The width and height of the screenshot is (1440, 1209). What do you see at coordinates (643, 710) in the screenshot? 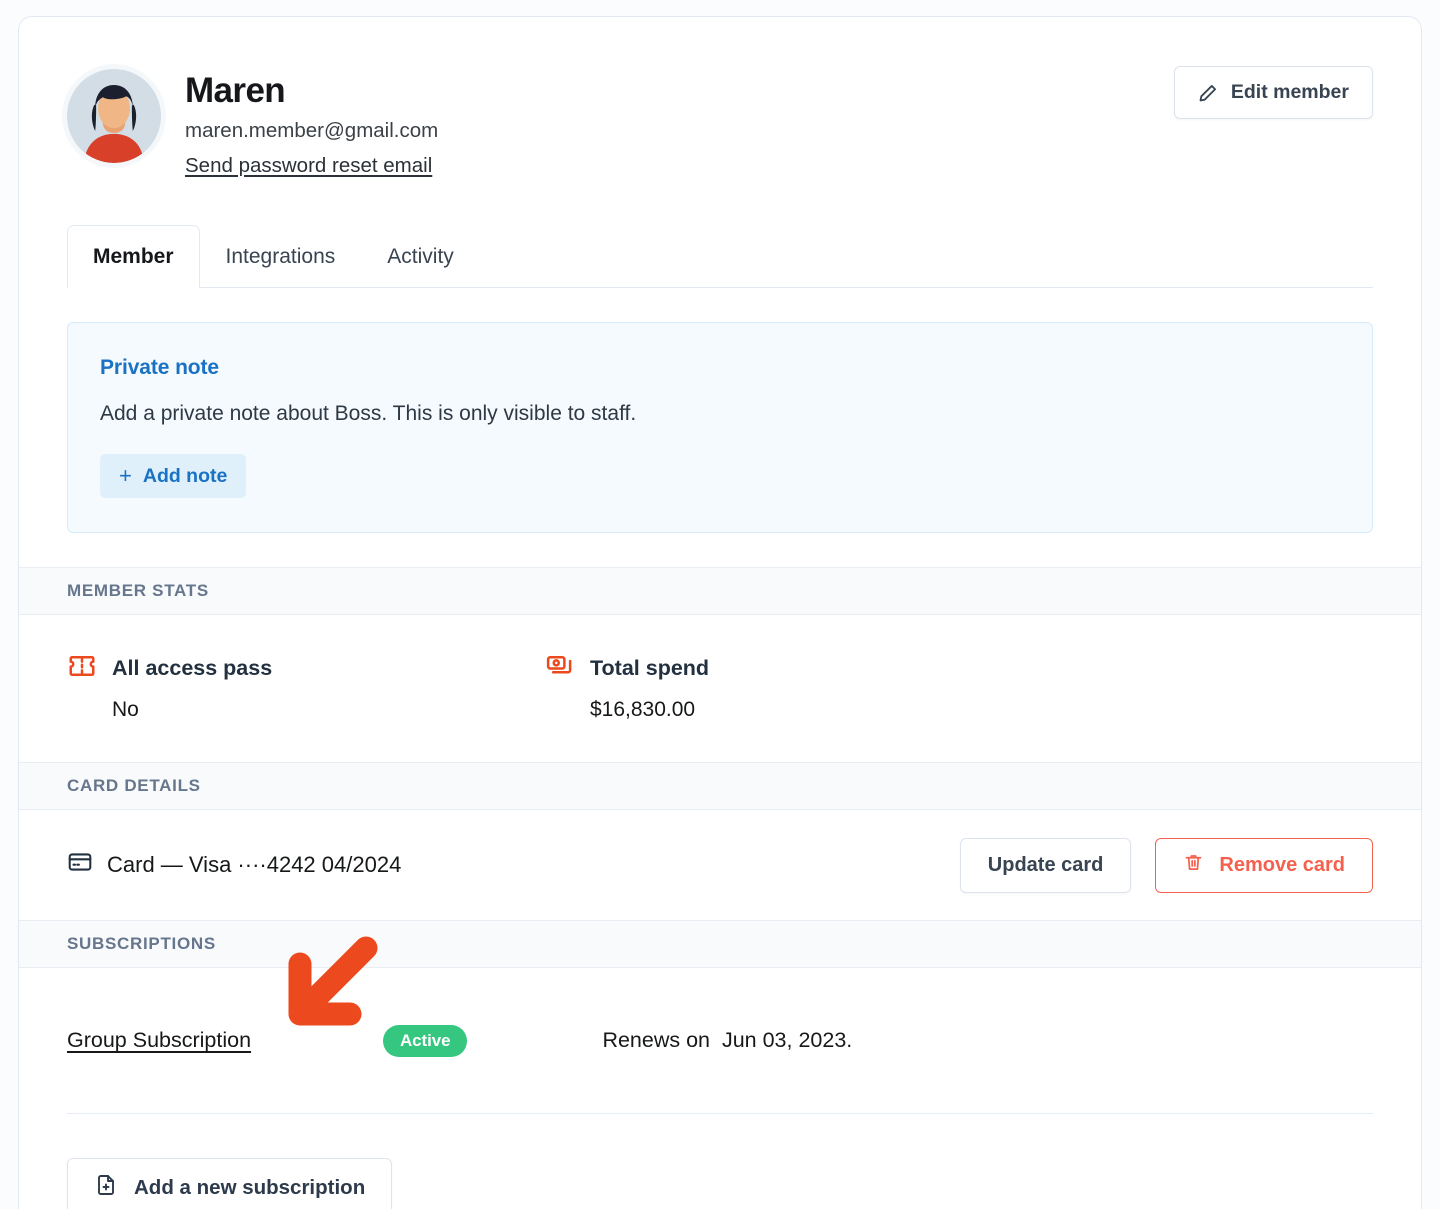
I see `stat-total-spend-value: $16,830.00` at bounding box center [643, 710].